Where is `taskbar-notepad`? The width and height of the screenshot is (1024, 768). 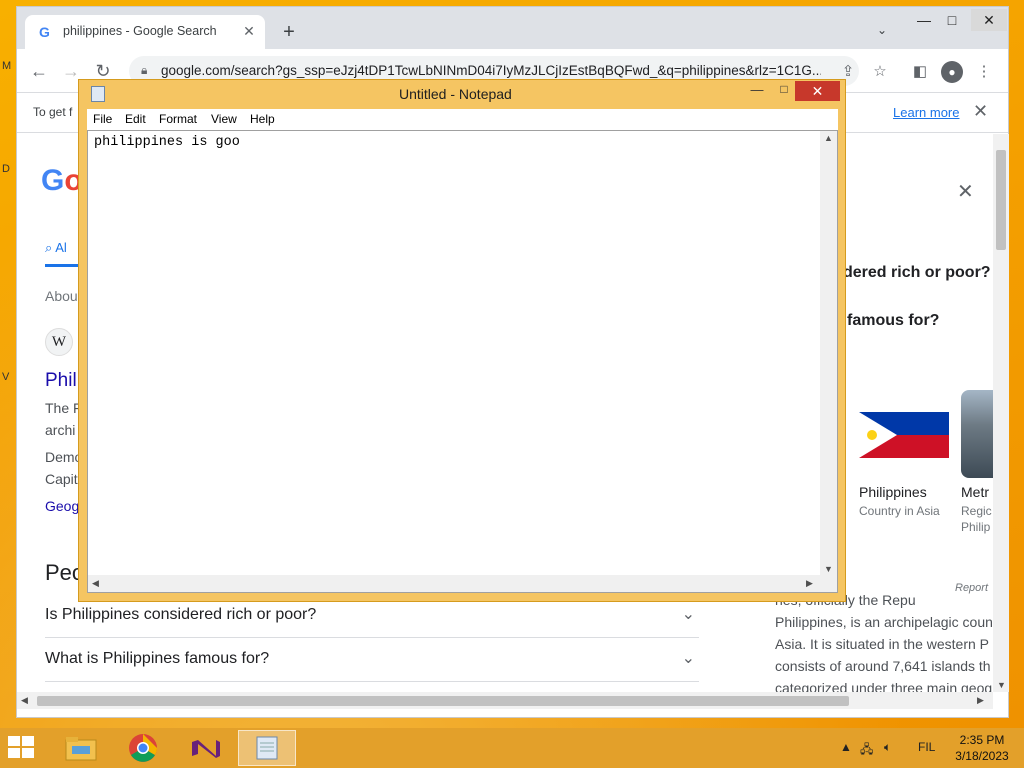 taskbar-notepad is located at coordinates (267, 748).